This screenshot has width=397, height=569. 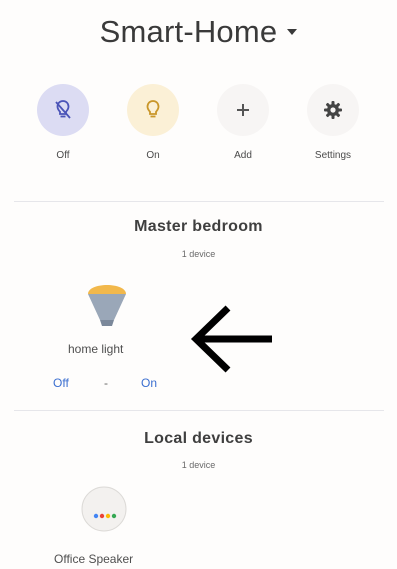 I want to click on settings-button: Settings, so click(x=333, y=127).